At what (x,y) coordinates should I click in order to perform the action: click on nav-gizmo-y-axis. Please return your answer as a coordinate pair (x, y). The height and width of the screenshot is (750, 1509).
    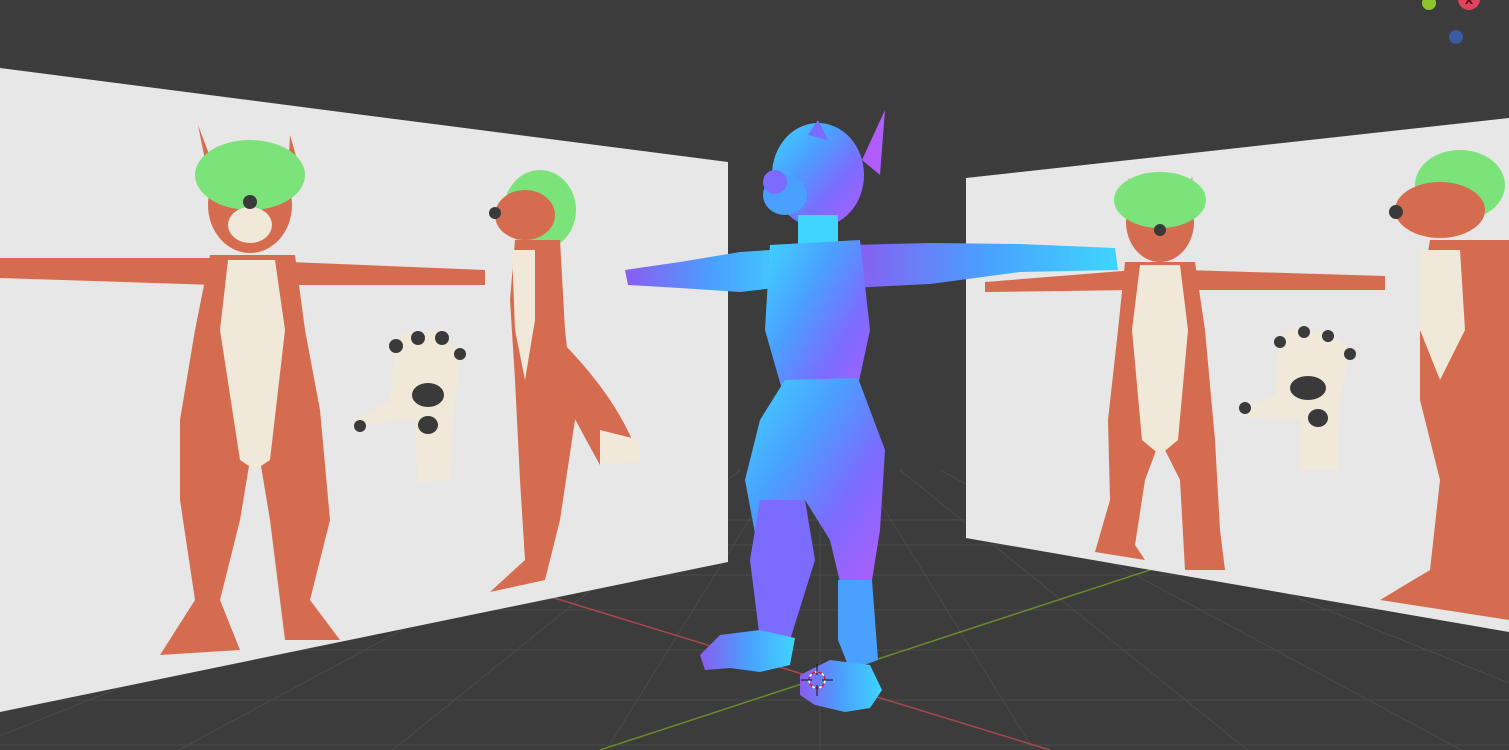
    Looking at the image, I should click on (1456, 37).